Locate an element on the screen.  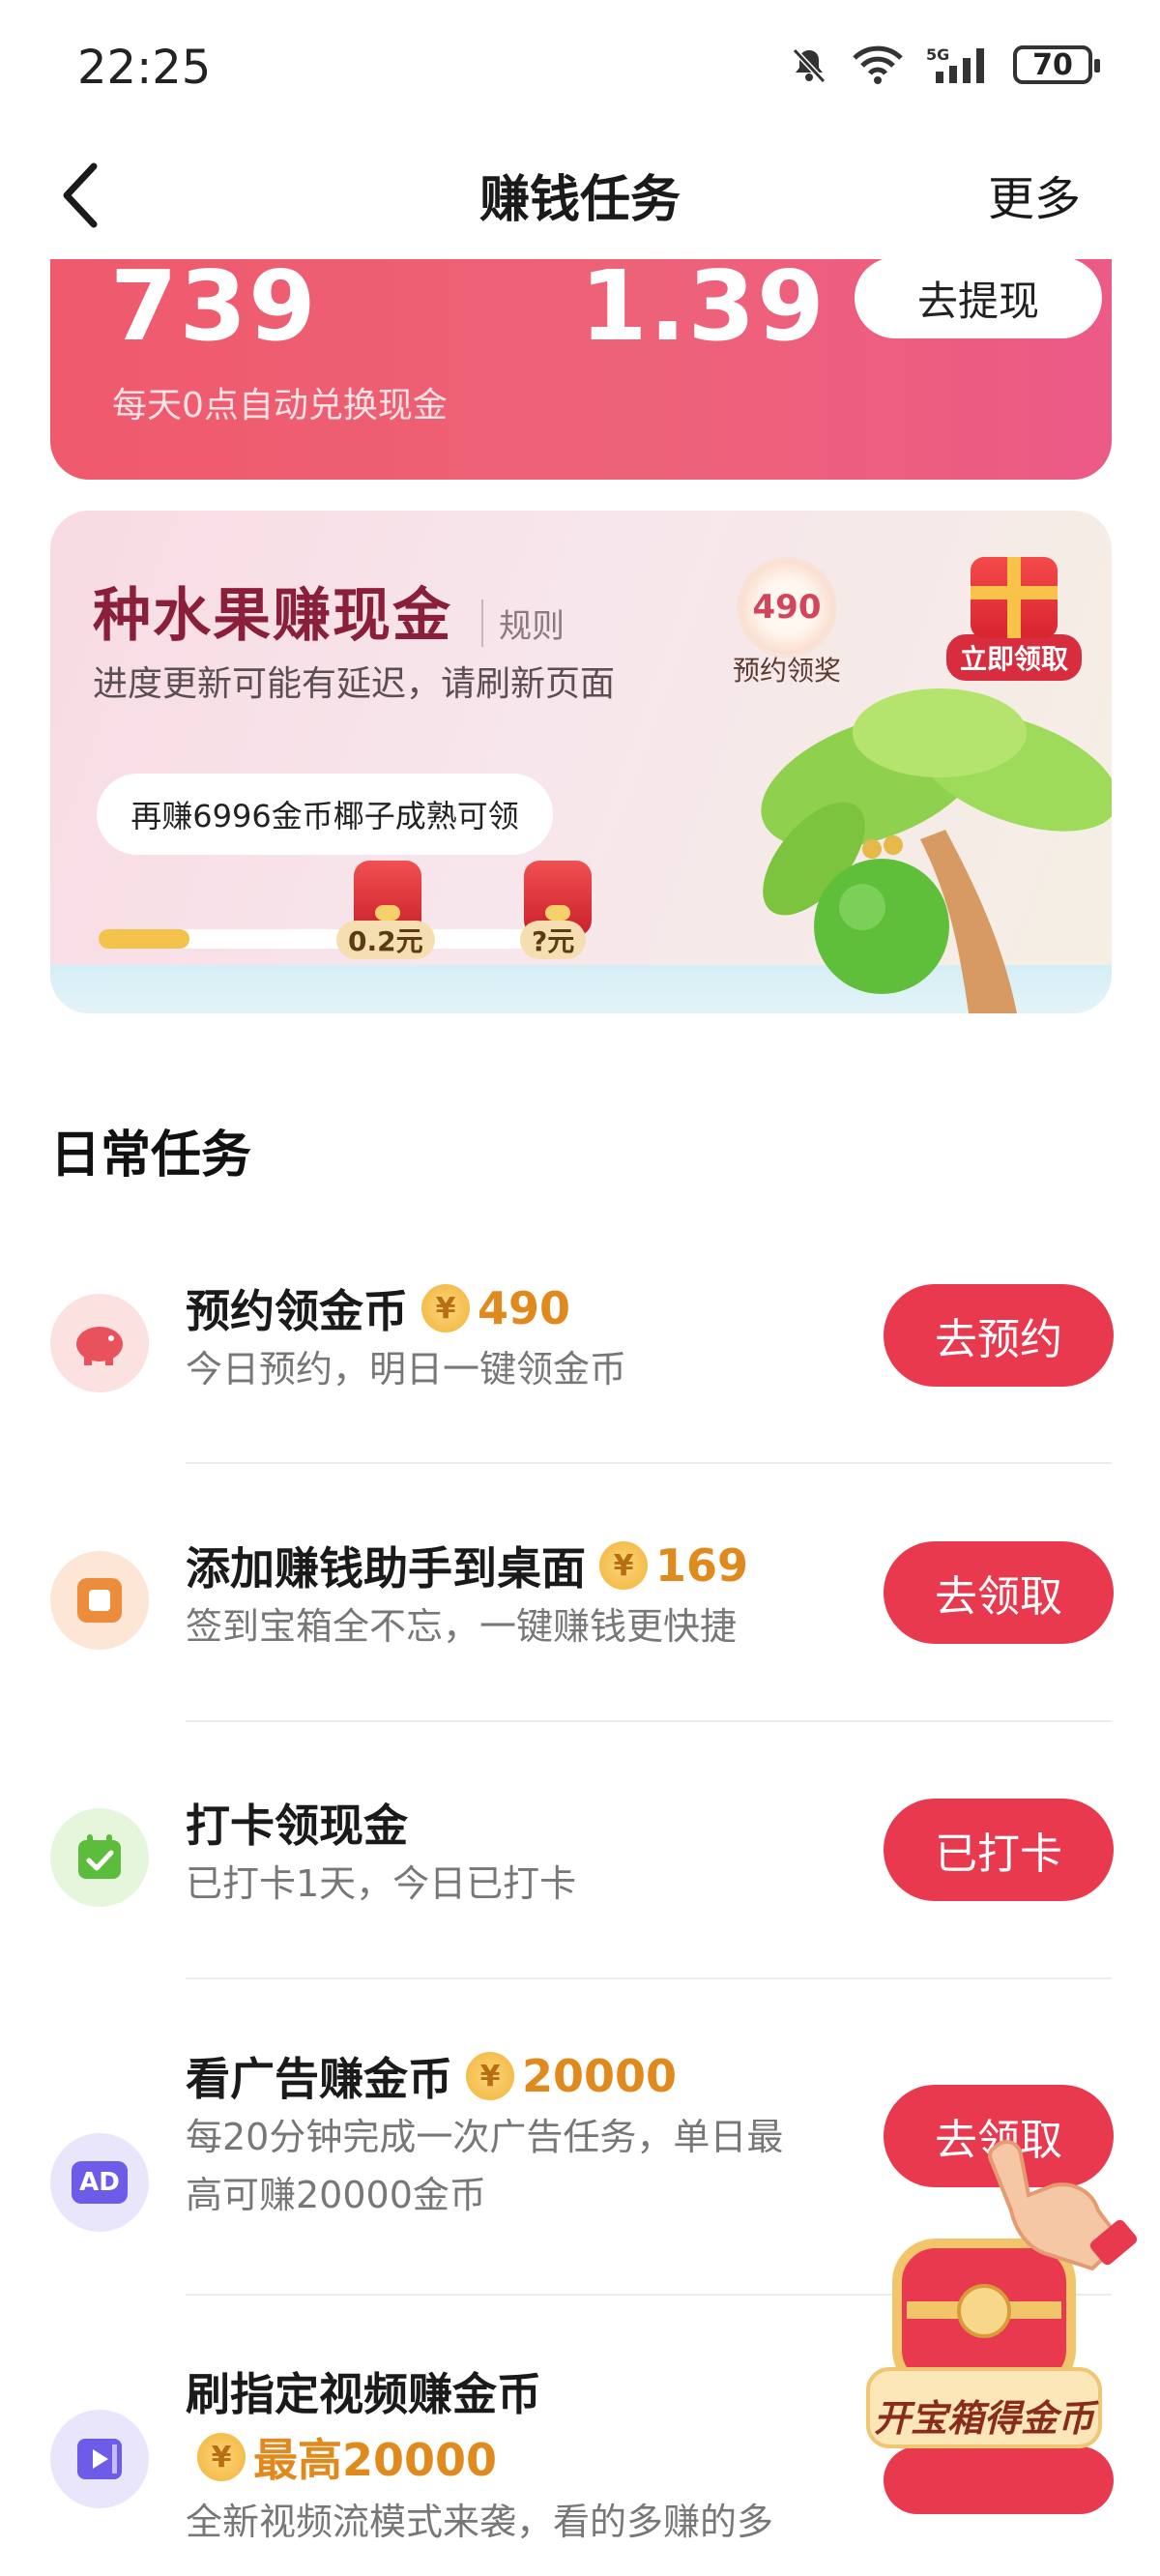
task-title-text: 打卡领现金 is located at coordinates (297, 1826).